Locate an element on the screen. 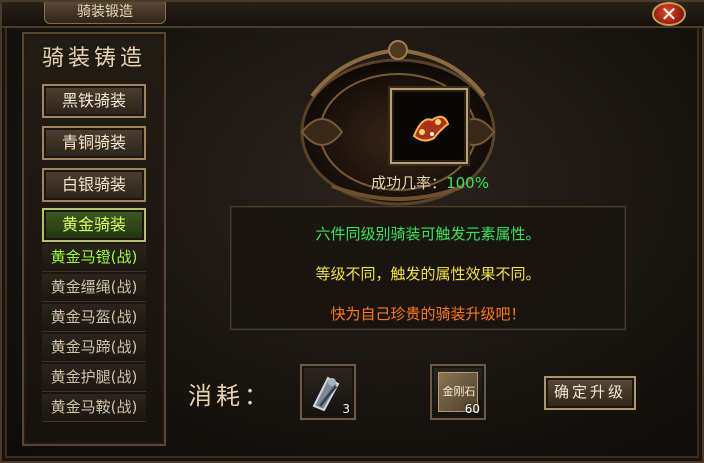 This screenshot has height=463, width=704. material-2-name: 金刚石 is located at coordinates (459, 391).